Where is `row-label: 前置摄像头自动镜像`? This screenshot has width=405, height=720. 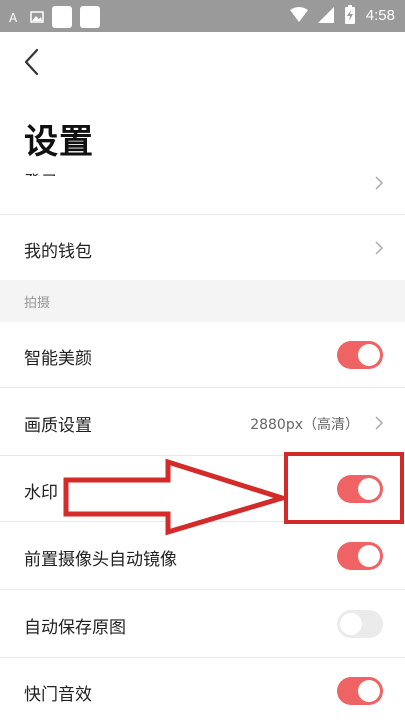 row-label: 前置摄像头自动镜像 is located at coordinates (100, 560).